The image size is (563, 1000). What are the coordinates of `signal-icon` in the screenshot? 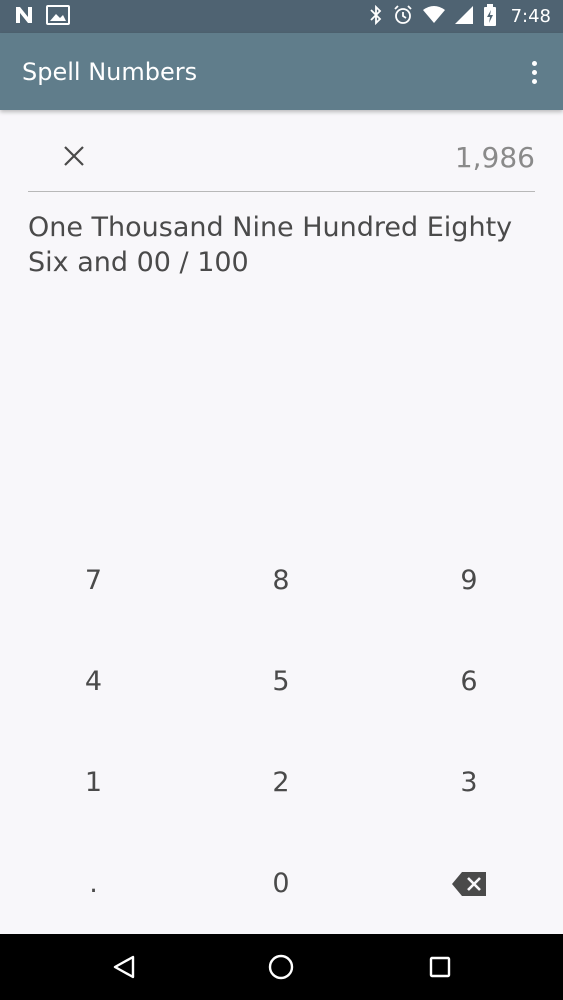 It's located at (463, 17).